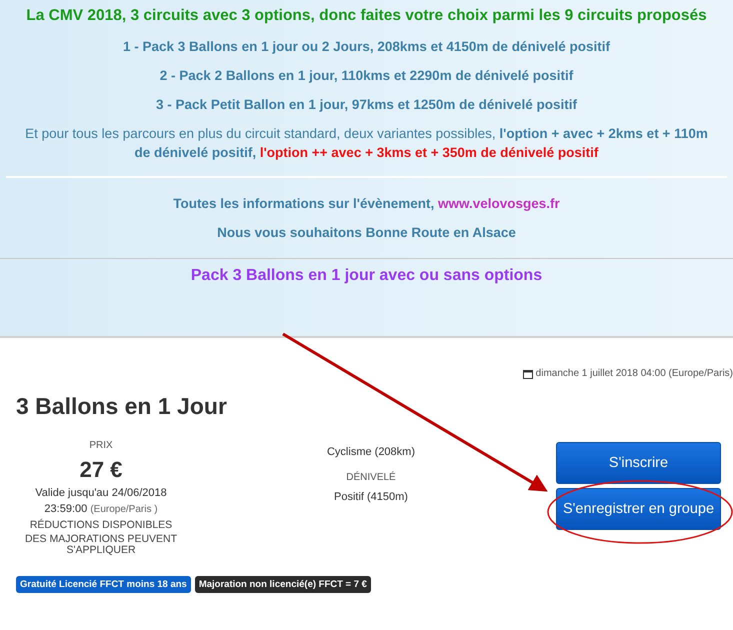 The image size is (733, 630). Describe the element at coordinates (367, 276) in the screenshot. I see `section-title: Pack 3 Ballons en 1 jour avec ou sans options` at that location.